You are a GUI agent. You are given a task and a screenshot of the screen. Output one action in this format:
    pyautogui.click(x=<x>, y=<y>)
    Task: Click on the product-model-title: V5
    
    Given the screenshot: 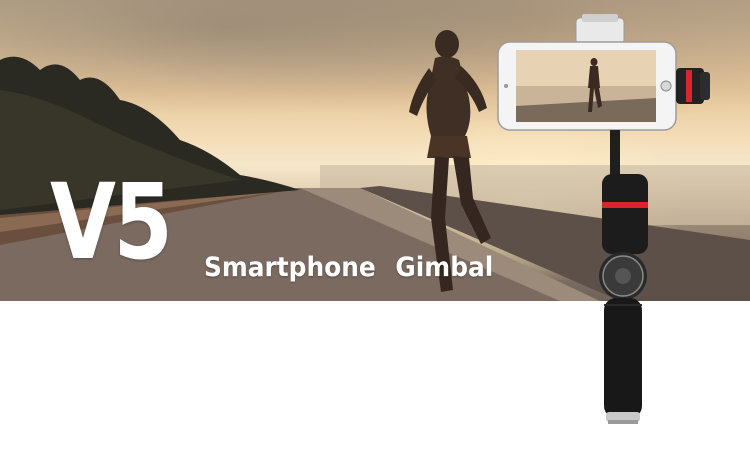 What is the action you would take?
    pyautogui.click(x=111, y=222)
    